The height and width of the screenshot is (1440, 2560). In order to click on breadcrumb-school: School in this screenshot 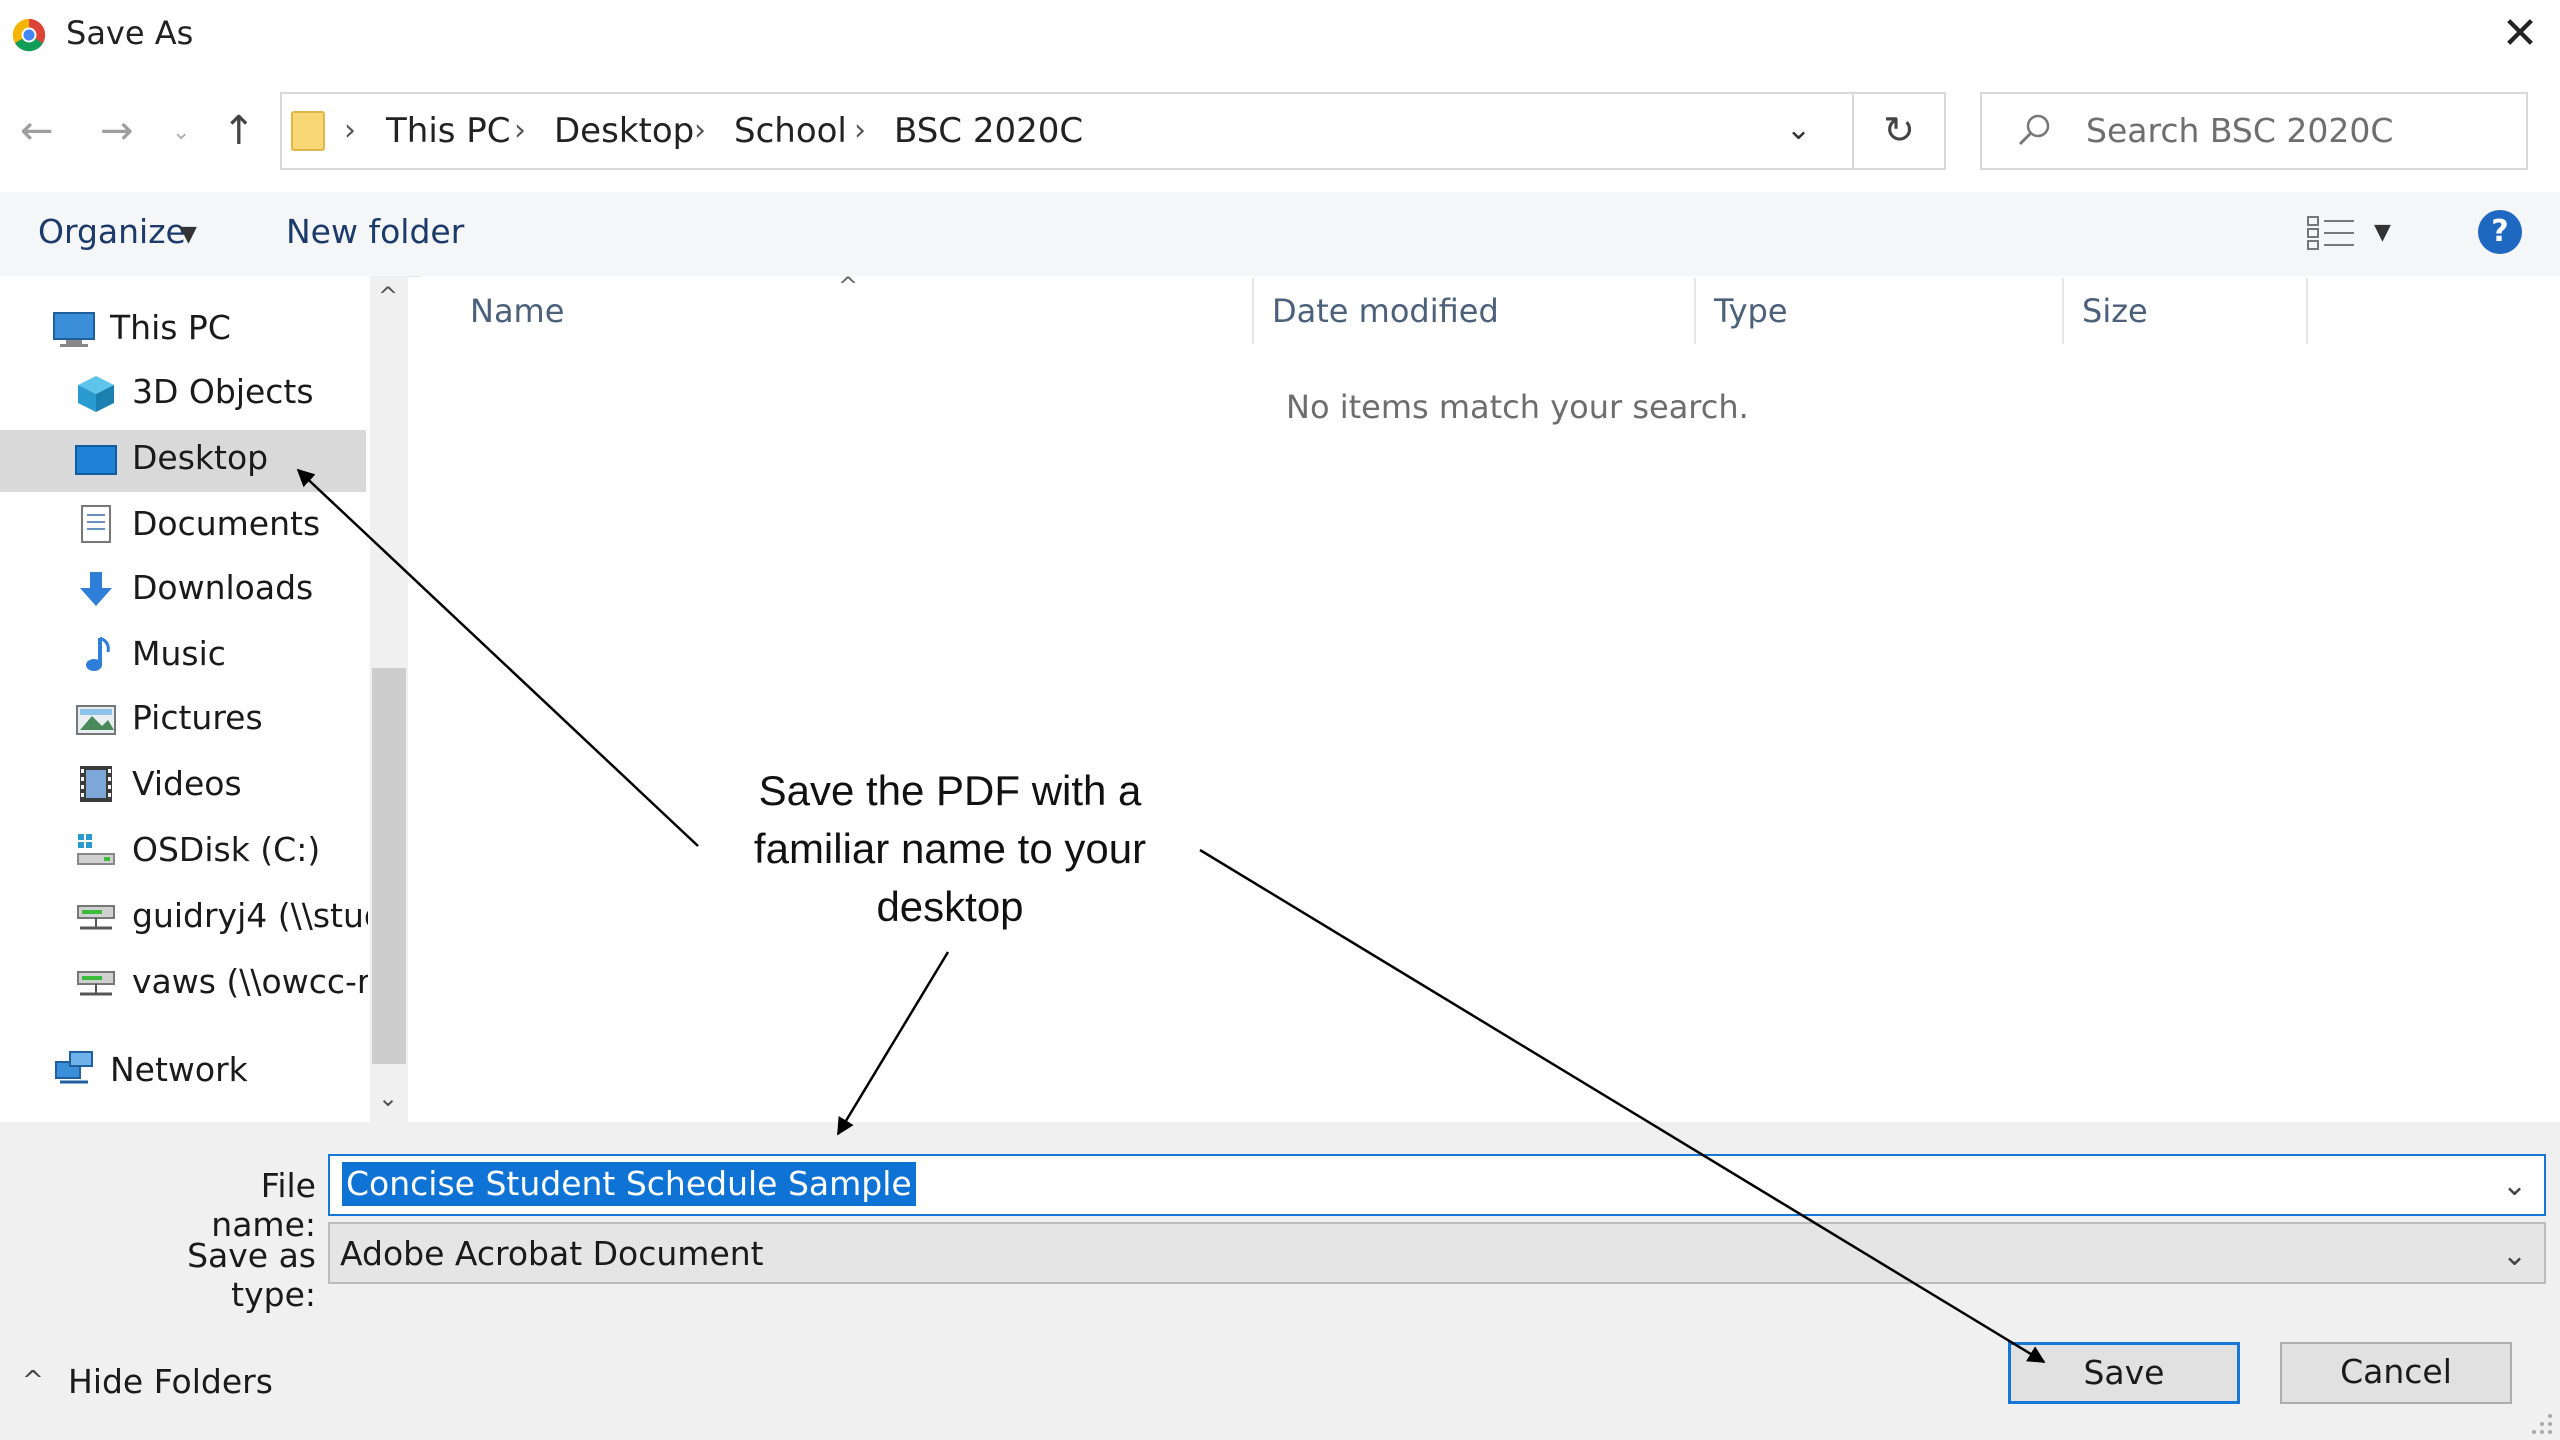, I will do `click(790, 131)`.